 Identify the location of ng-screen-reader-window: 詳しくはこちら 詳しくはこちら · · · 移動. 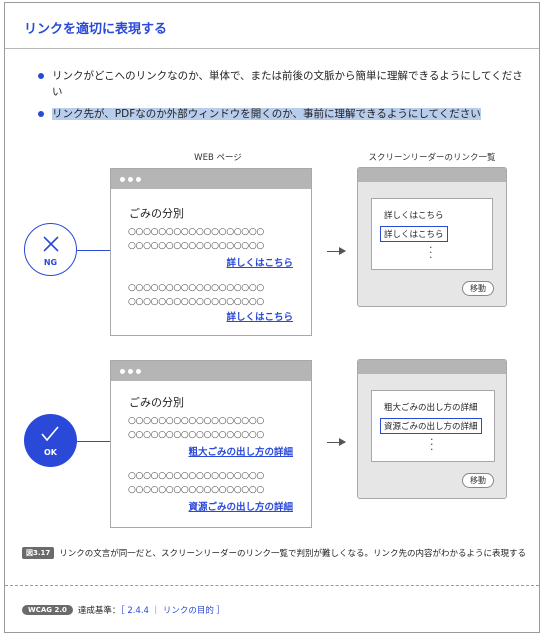
(432, 237).